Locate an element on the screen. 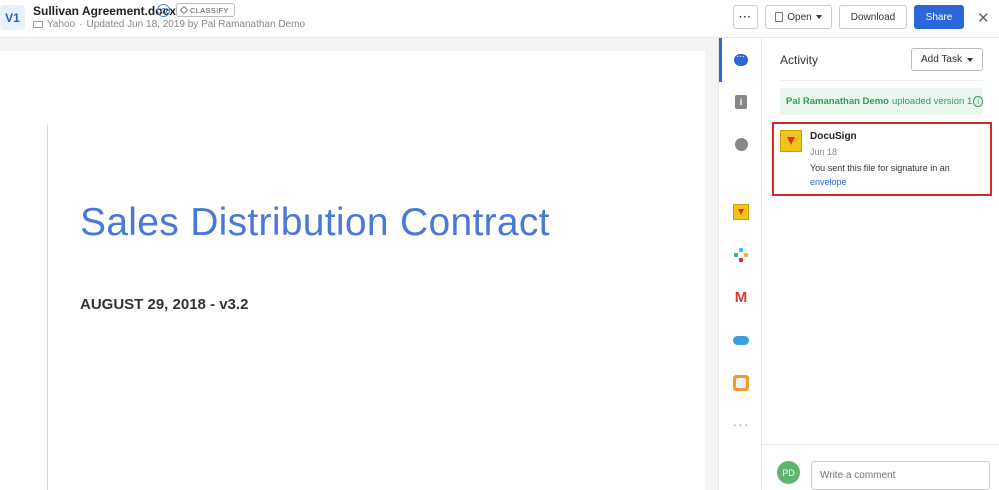  document-icon is located at coordinates (779, 17).